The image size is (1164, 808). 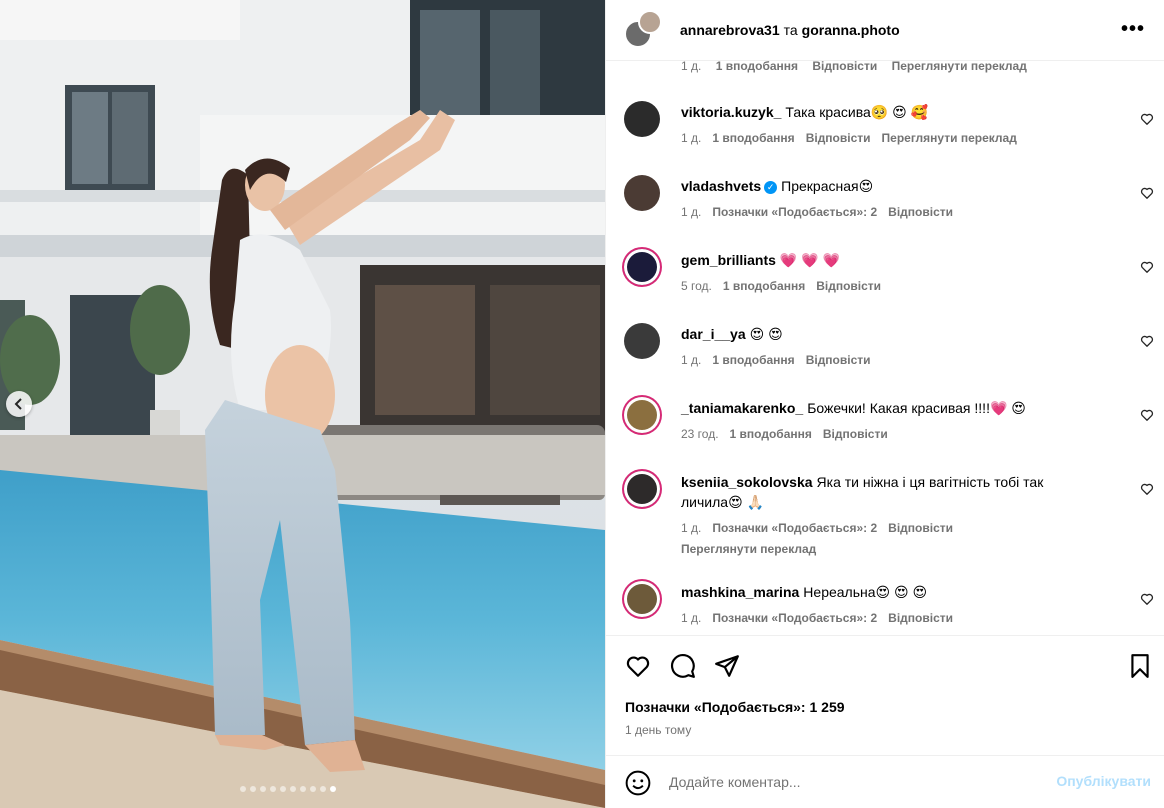 I want to click on header-avatars, so click(x=645, y=30).